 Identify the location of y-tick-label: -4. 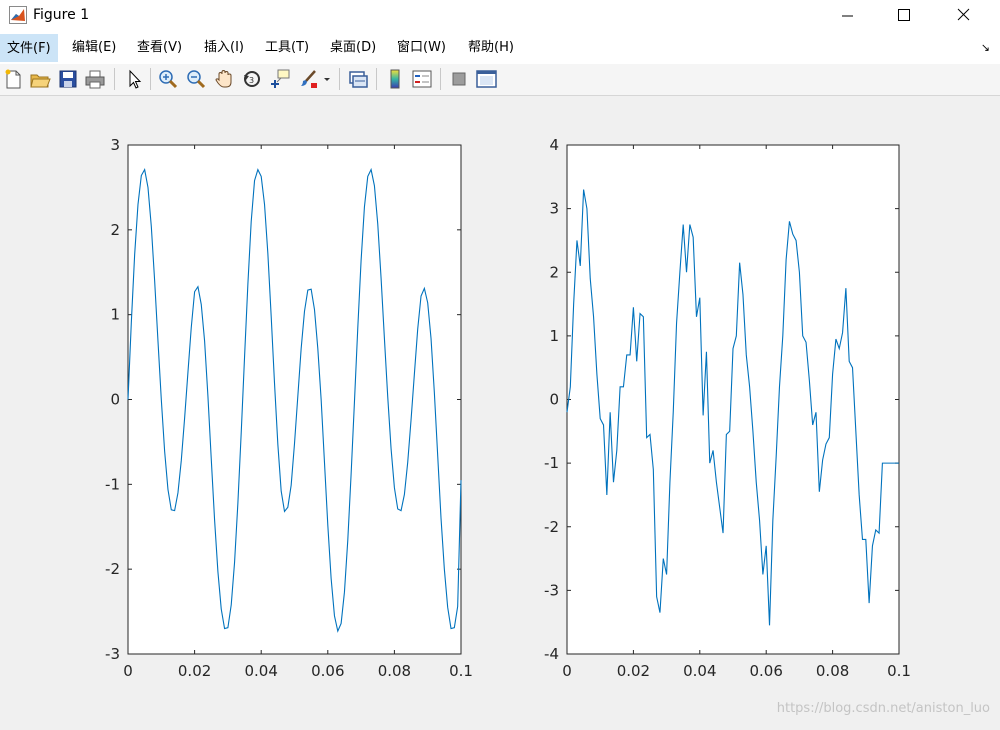
(551, 654).